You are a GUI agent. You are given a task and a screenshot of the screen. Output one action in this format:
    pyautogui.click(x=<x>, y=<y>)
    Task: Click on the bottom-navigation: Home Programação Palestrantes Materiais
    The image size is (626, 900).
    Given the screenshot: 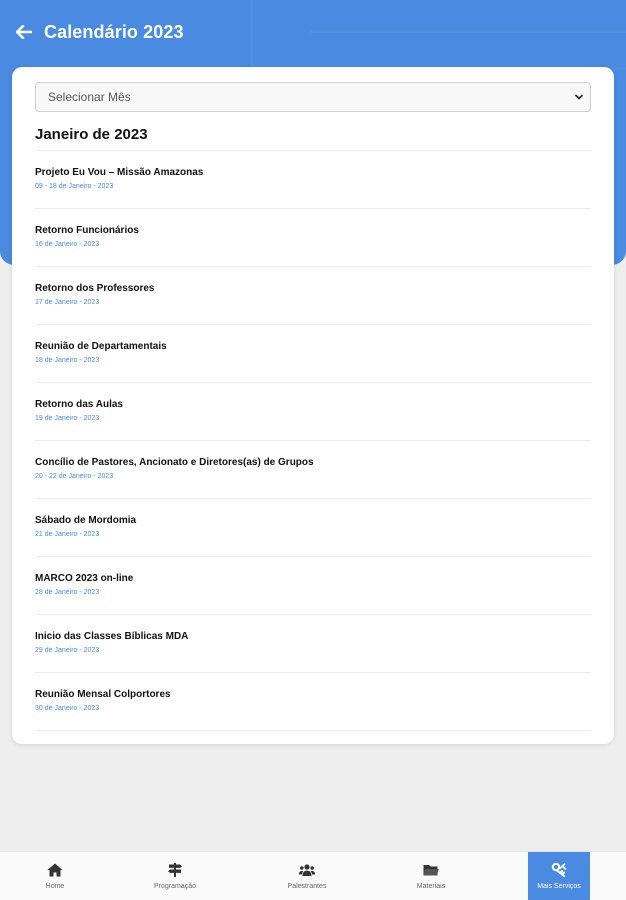 What is the action you would take?
    pyautogui.click(x=313, y=875)
    